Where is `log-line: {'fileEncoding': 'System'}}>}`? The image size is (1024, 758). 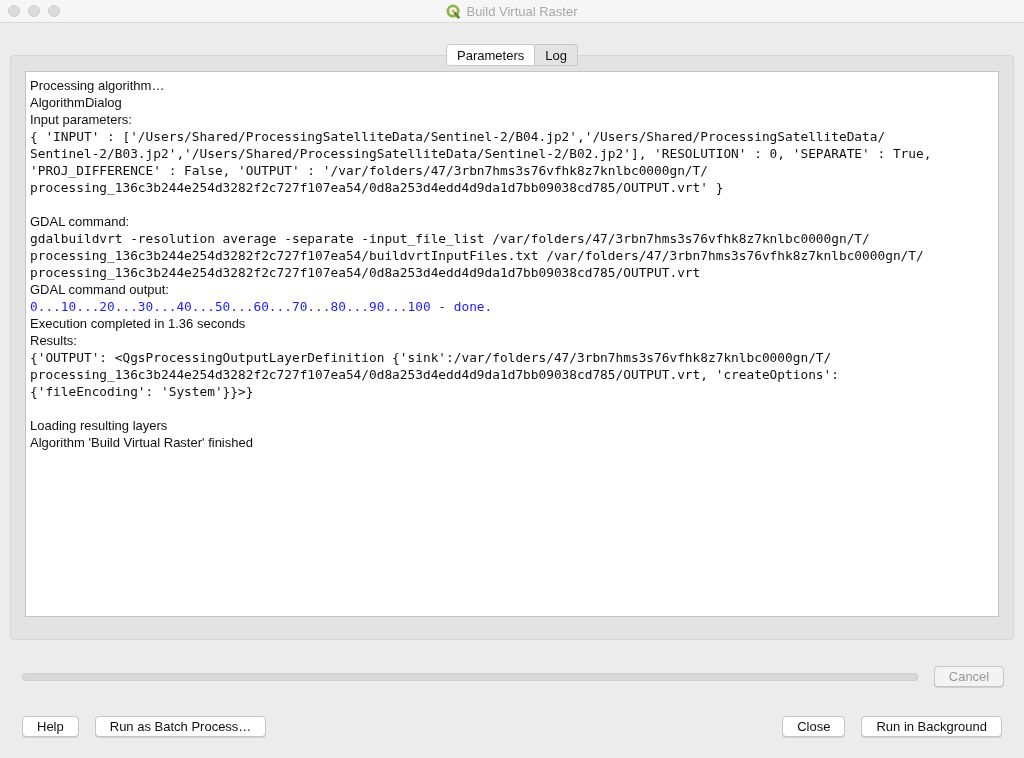 log-line: {'fileEncoding': 'System'}}>} is located at coordinates (142, 391).